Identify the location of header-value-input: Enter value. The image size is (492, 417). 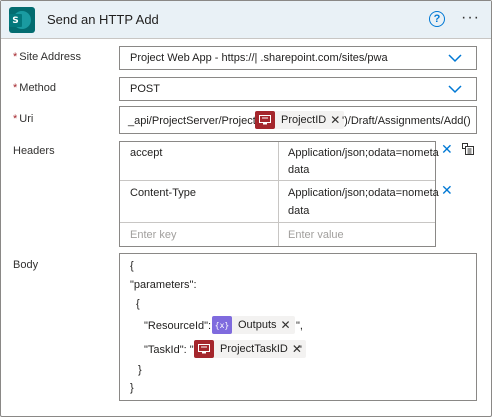
(316, 235).